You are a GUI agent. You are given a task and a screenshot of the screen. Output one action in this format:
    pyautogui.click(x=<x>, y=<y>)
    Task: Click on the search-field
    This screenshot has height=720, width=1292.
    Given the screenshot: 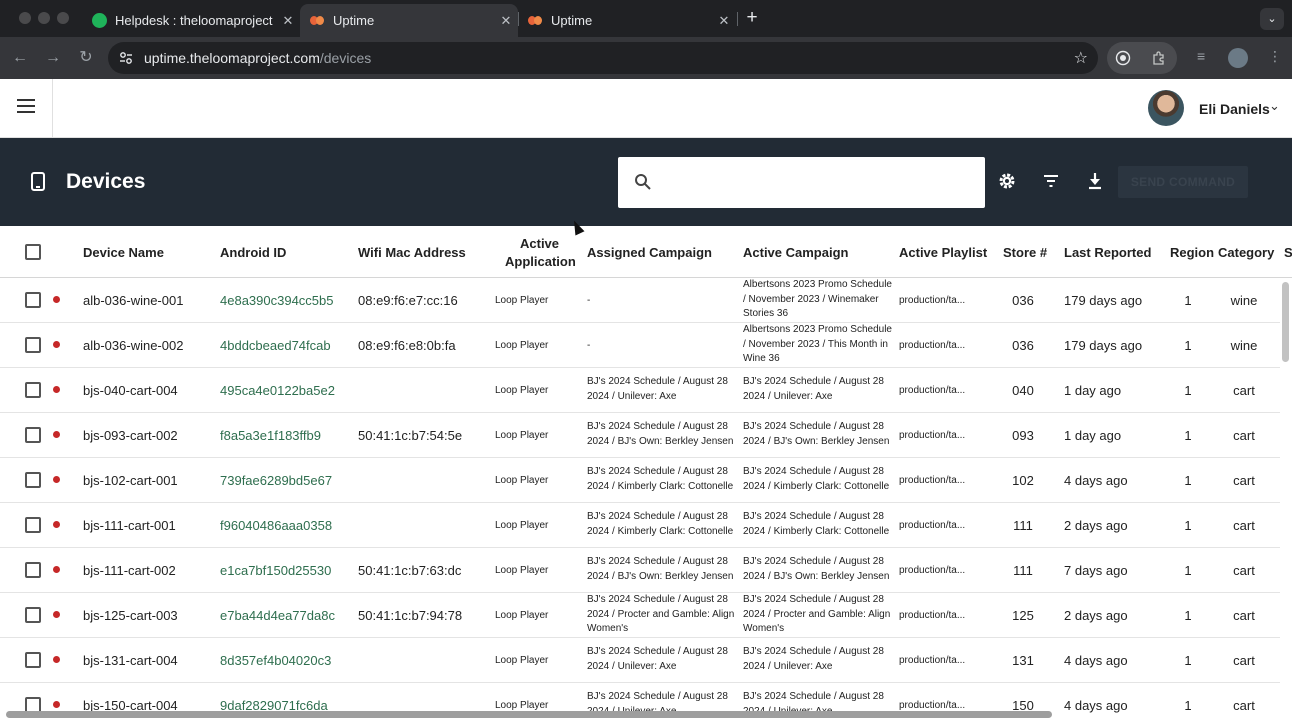 What is the action you would take?
    pyautogui.click(x=801, y=182)
    